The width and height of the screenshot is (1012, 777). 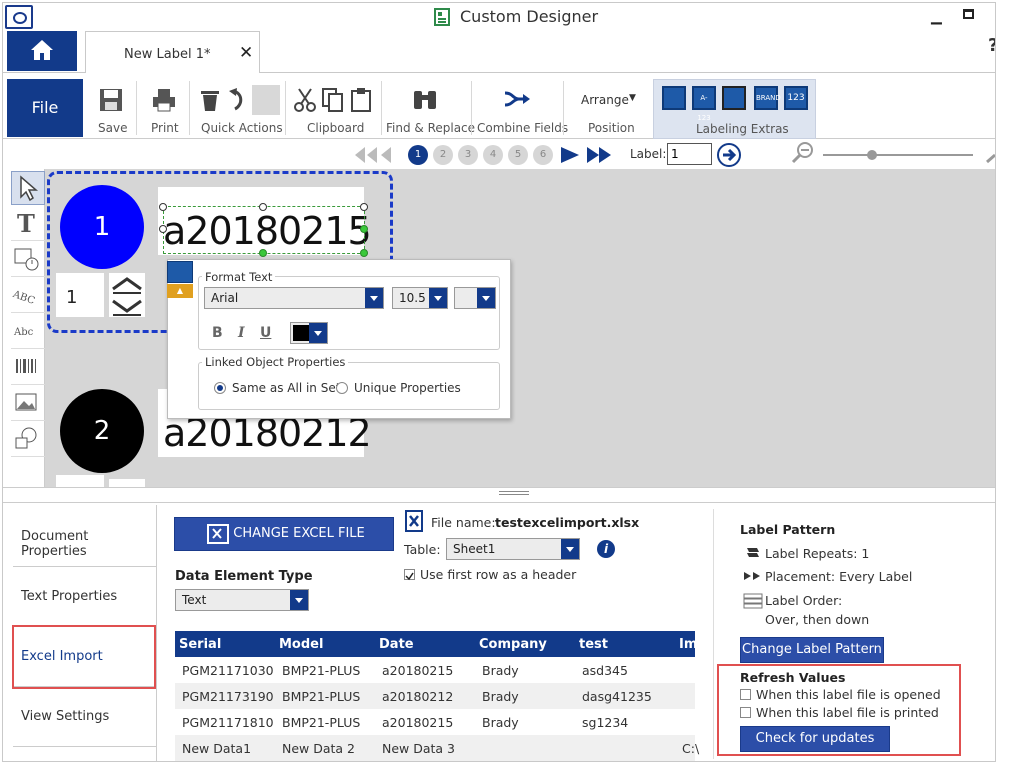 I want to click on label-1-counter: 1, so click(x=80, y=295).